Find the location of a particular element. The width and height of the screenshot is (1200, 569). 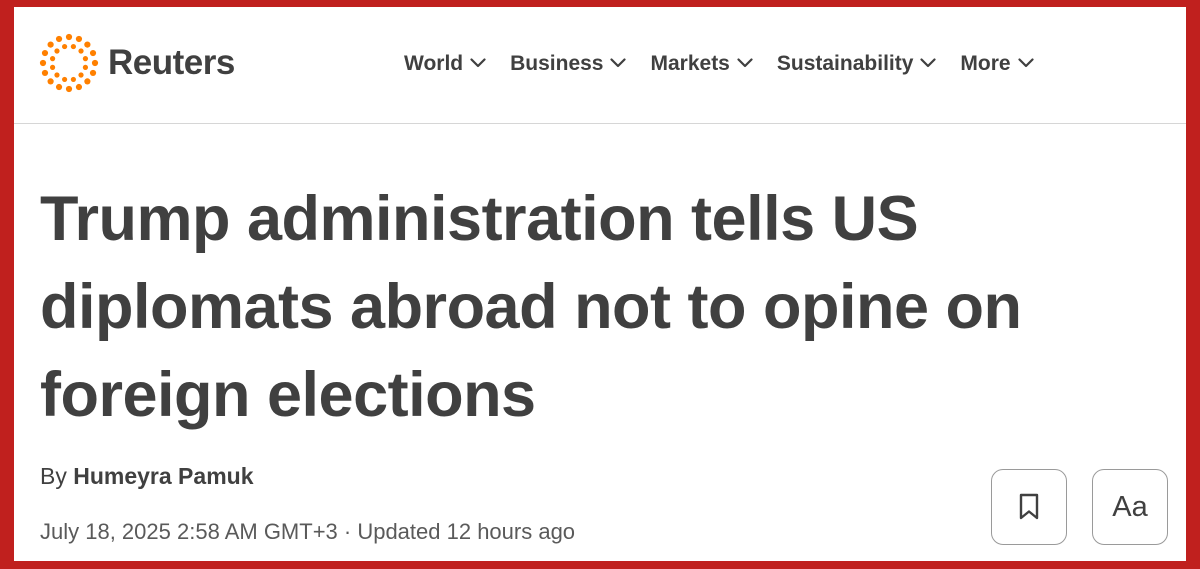

nav-item-label: Business is located at coordinates (557, 63).